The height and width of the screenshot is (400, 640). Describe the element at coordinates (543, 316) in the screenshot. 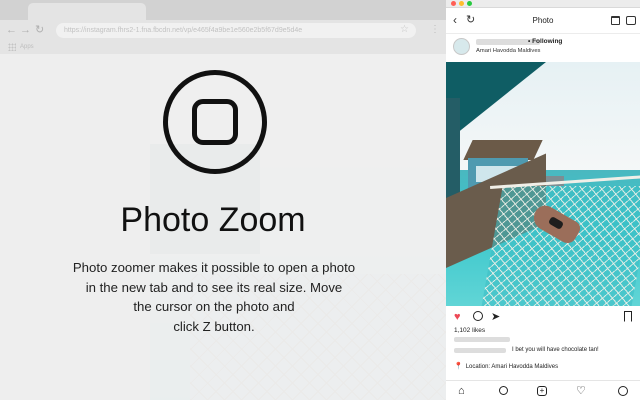

I see `post-actions: ♥ ➤` at that location.